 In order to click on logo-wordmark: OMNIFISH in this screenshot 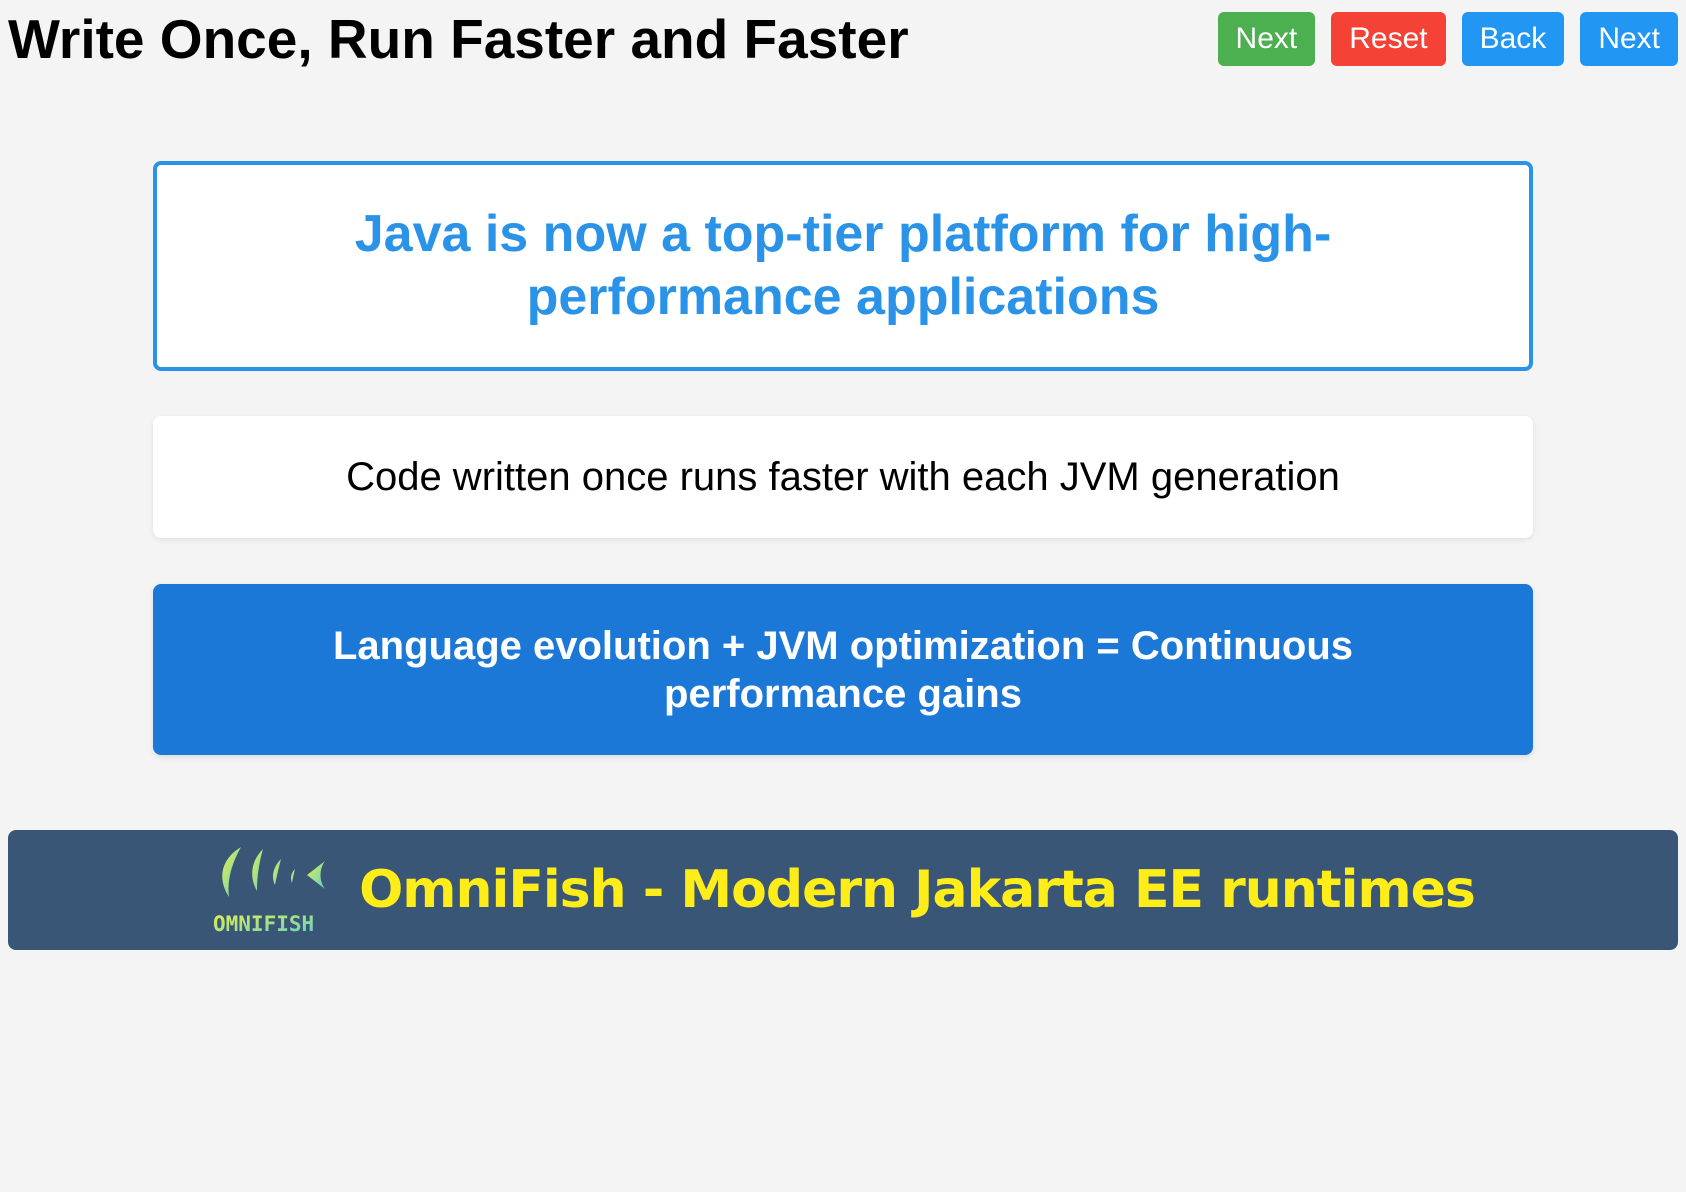, I will do `click(263, 923)`.